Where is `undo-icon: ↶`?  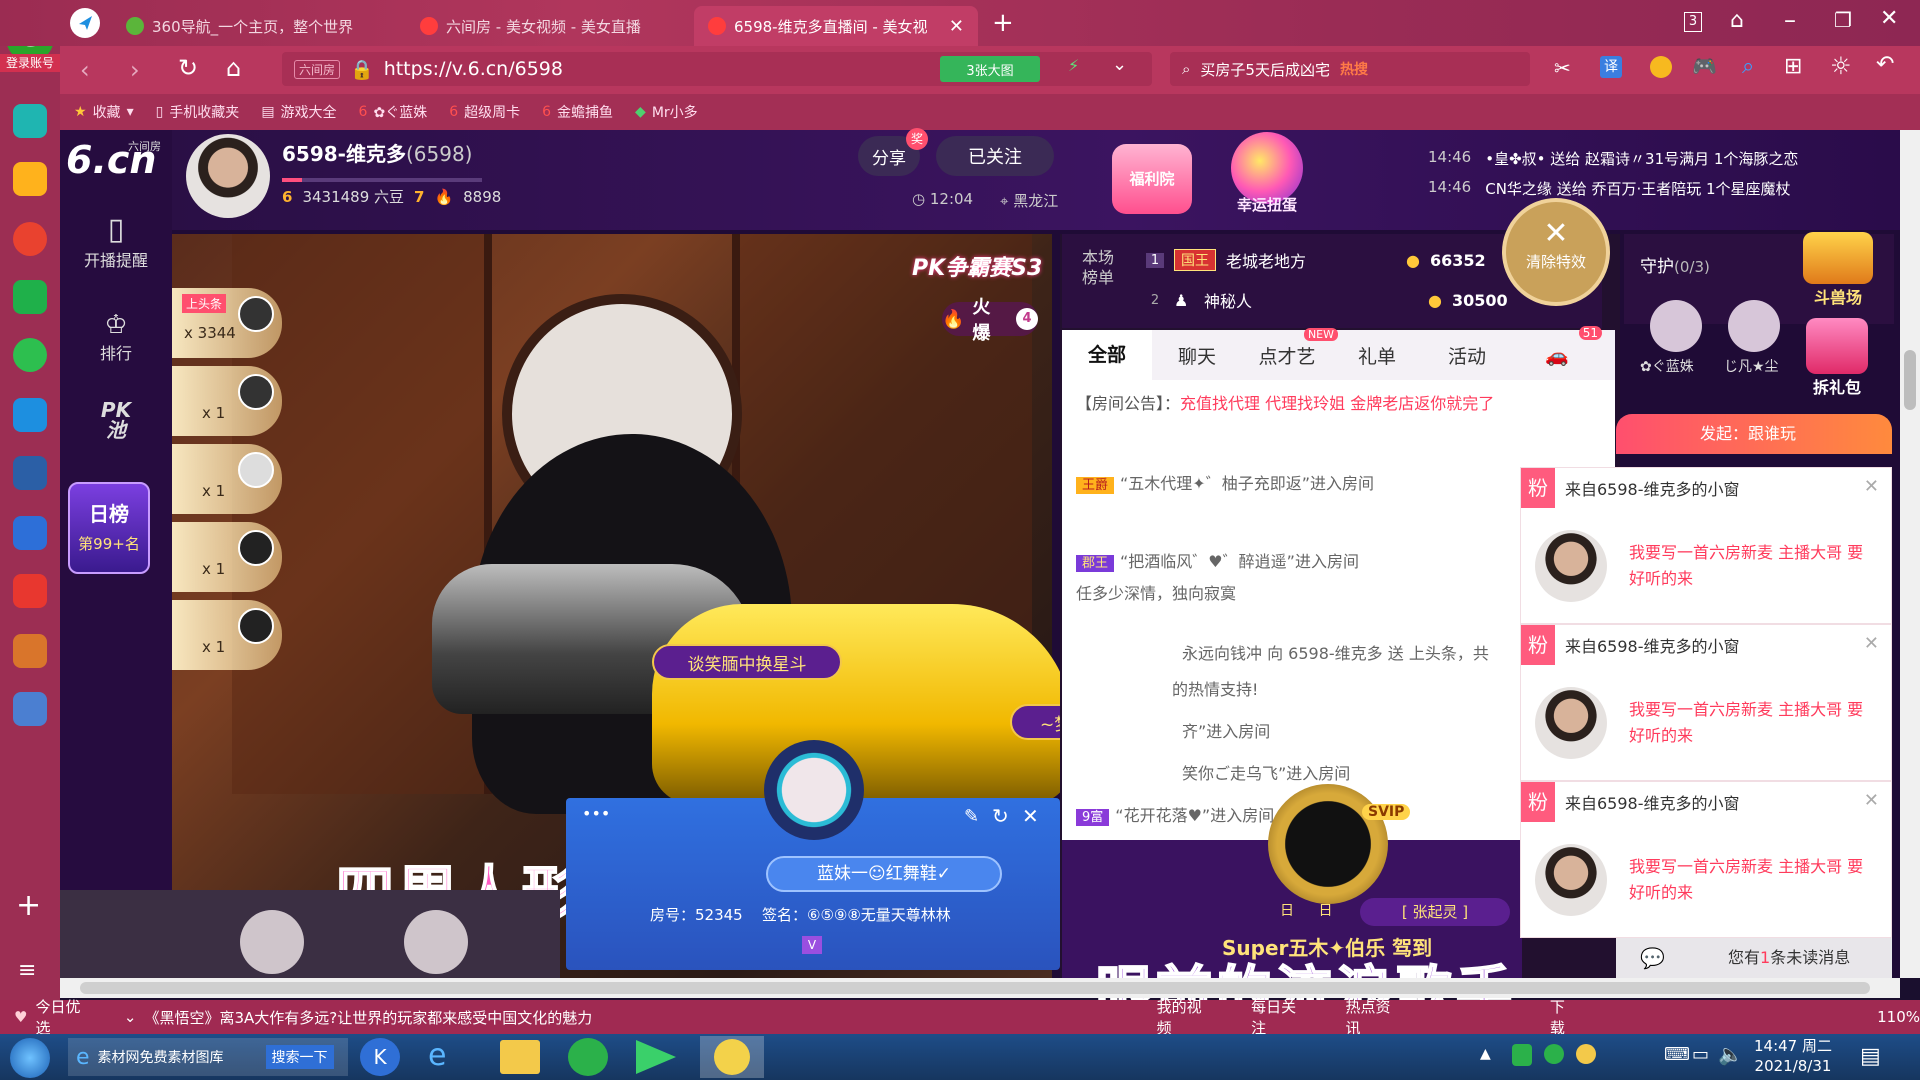
undo-icon: ↶ is located at coordinates (1885, 64).